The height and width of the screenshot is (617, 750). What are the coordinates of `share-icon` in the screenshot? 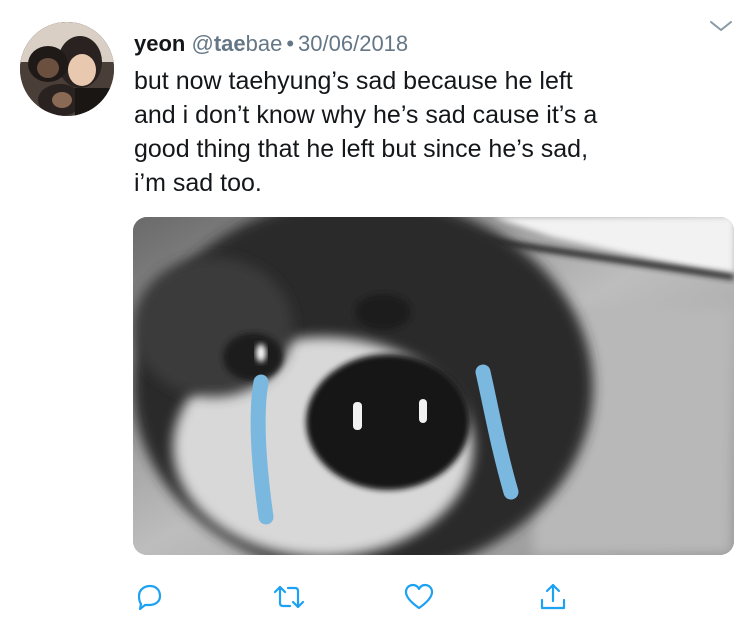 It's located at (553, 597).